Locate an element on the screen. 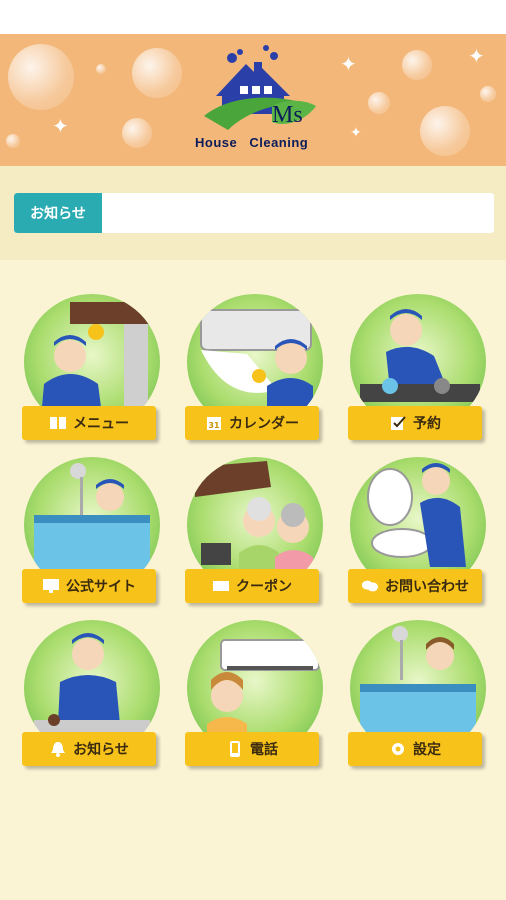 Image resolution: width=506 pixels, height=900 pixels. menu-tile-reservation: 予約 is located at coordinates (418, 369).